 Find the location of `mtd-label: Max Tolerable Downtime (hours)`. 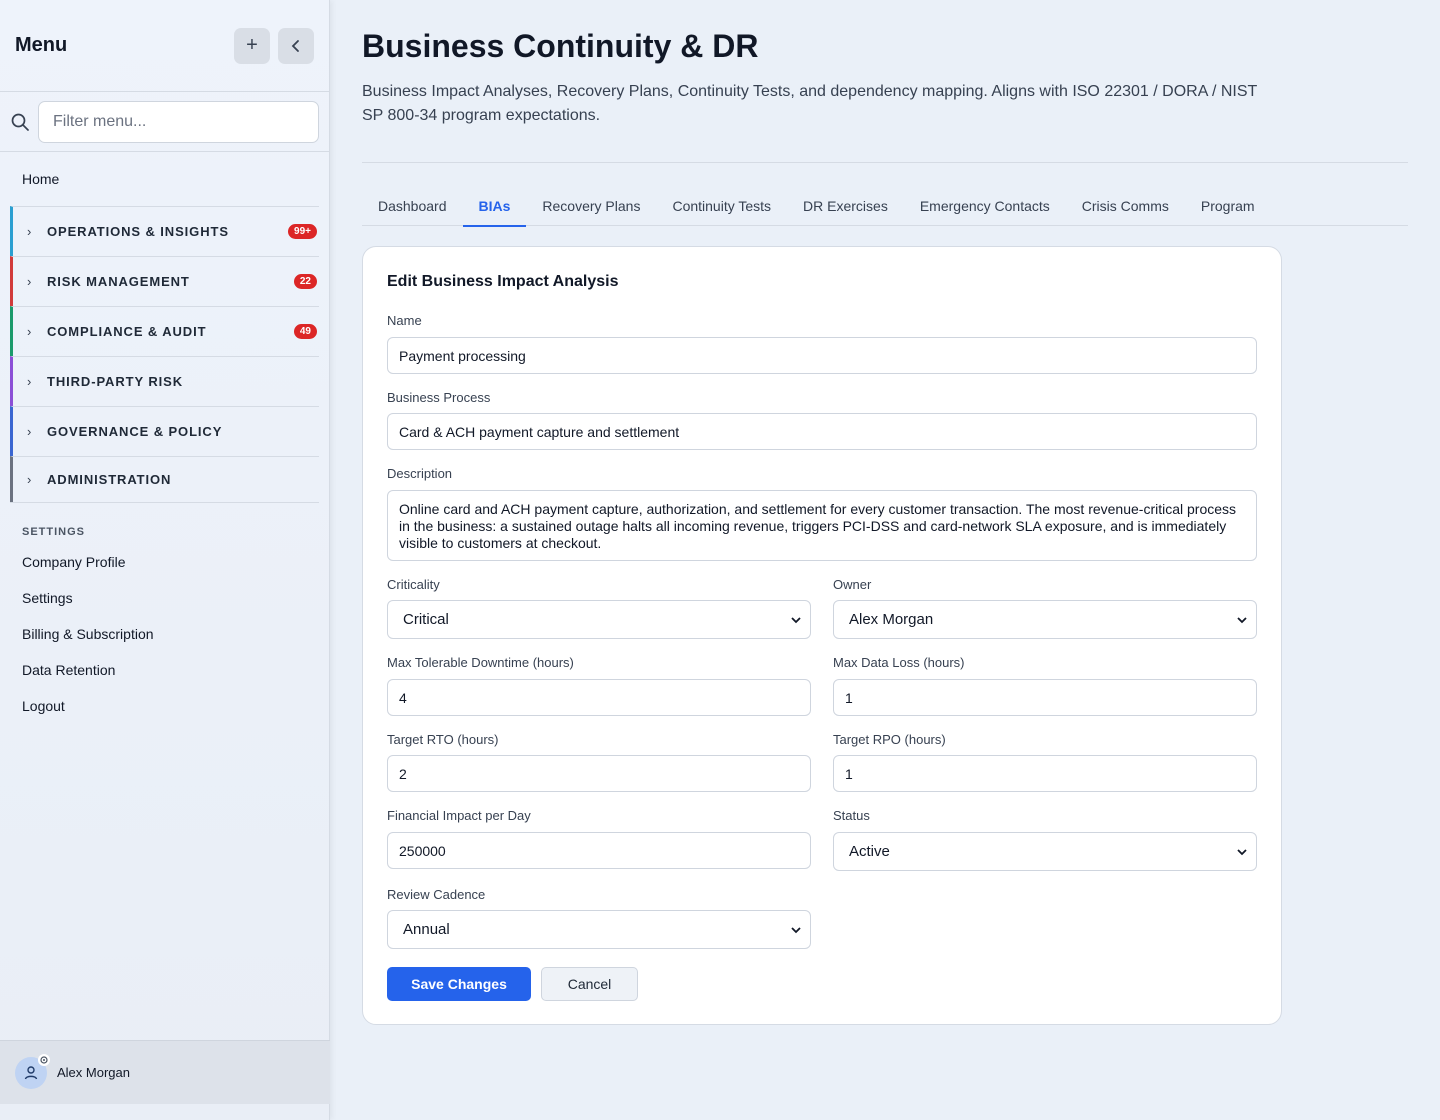

mtd-label: Max Tolerable Downtime (hours) is located at coordinates (480, 662).